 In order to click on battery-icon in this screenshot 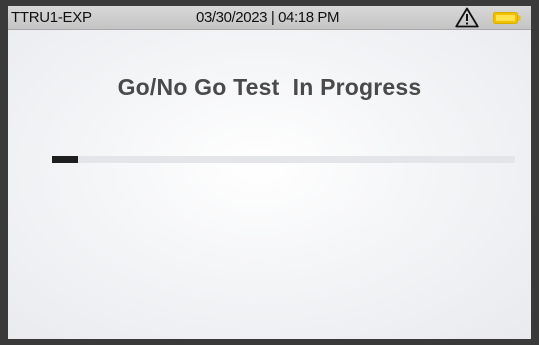, I will do `click(507, 18)`.